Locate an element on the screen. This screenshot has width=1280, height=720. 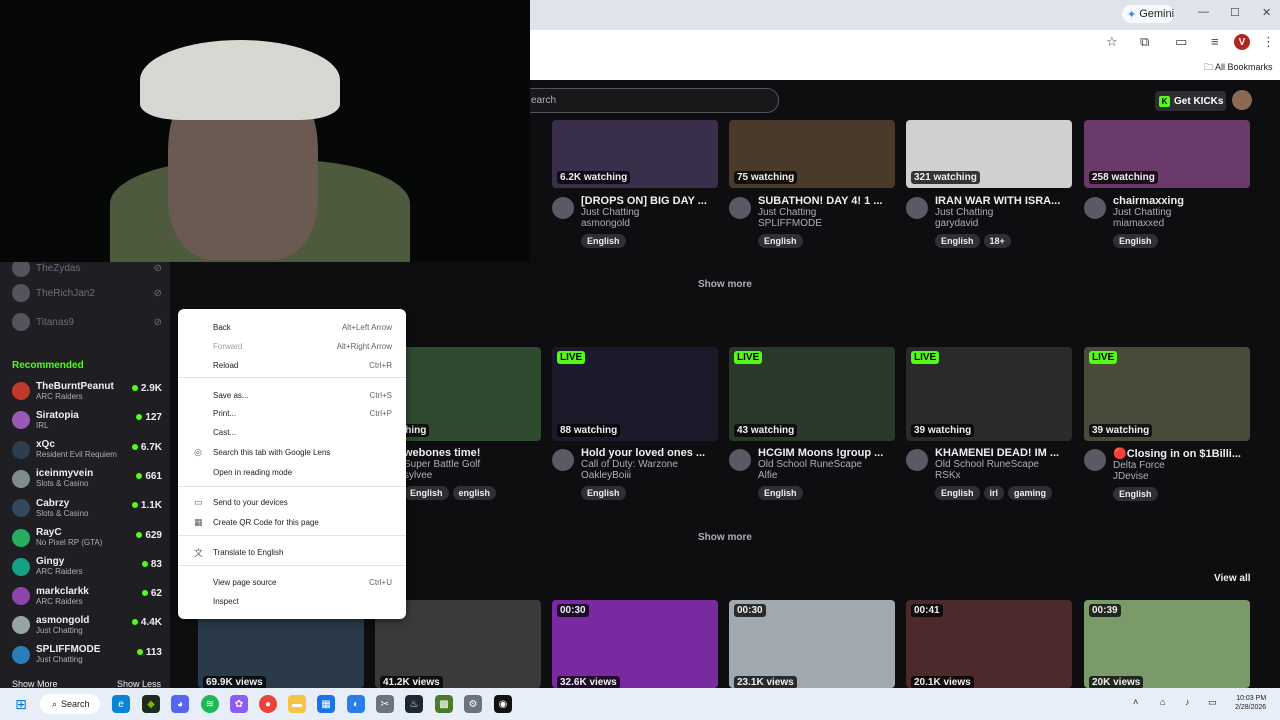
bookmark-star-icon: ☆ is located at coordinates (1112, 42).